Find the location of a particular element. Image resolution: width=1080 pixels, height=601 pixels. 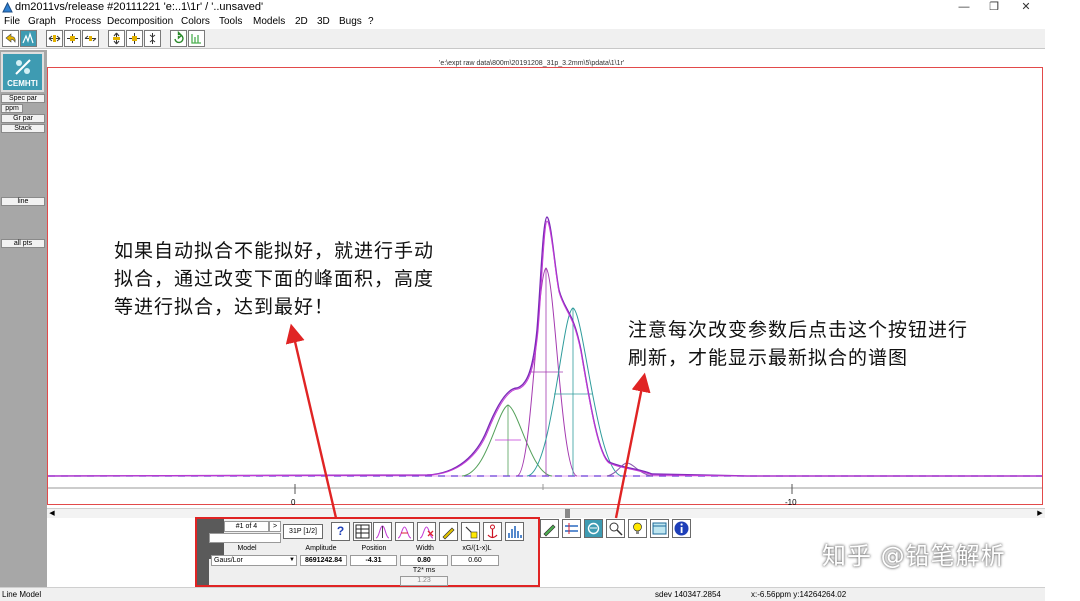

annotation-arrows is located at coordinates (468, 421).